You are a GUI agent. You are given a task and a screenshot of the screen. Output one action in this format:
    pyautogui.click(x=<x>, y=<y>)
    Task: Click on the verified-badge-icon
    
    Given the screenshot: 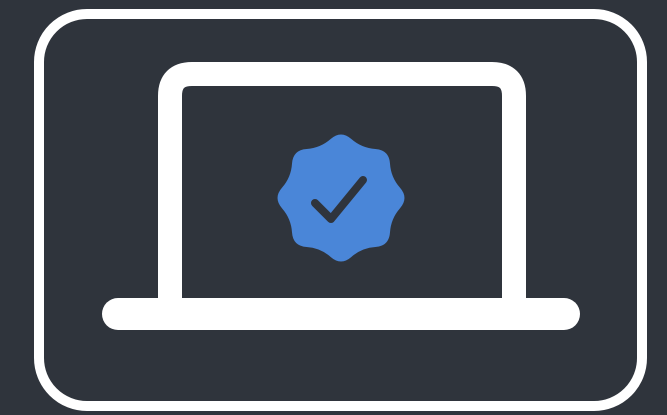 What is the action you would take?
    pyautogui.click(x=341, y=198)
    